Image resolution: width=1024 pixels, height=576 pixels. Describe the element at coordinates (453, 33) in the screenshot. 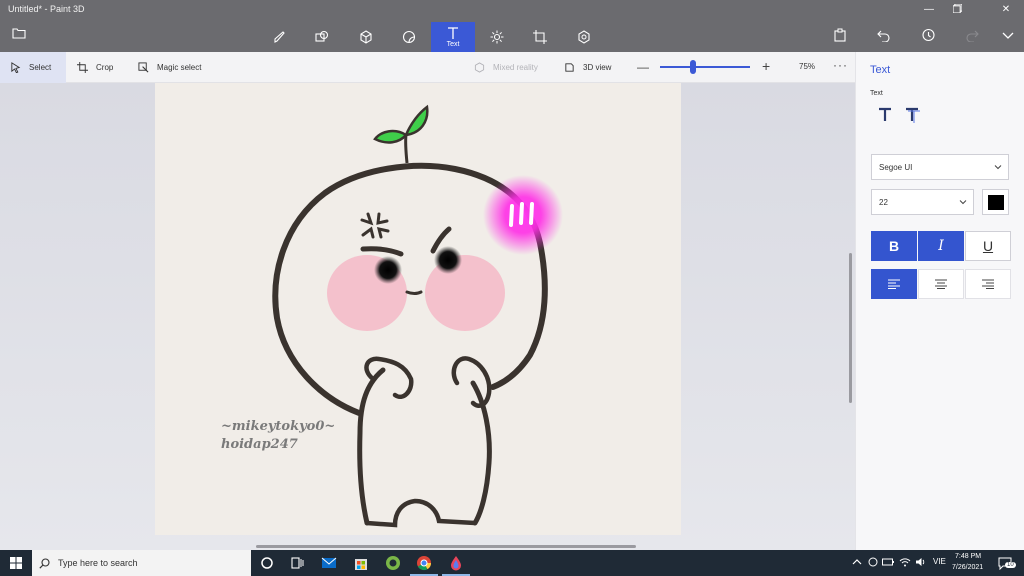

I see `text-icon` at that location.